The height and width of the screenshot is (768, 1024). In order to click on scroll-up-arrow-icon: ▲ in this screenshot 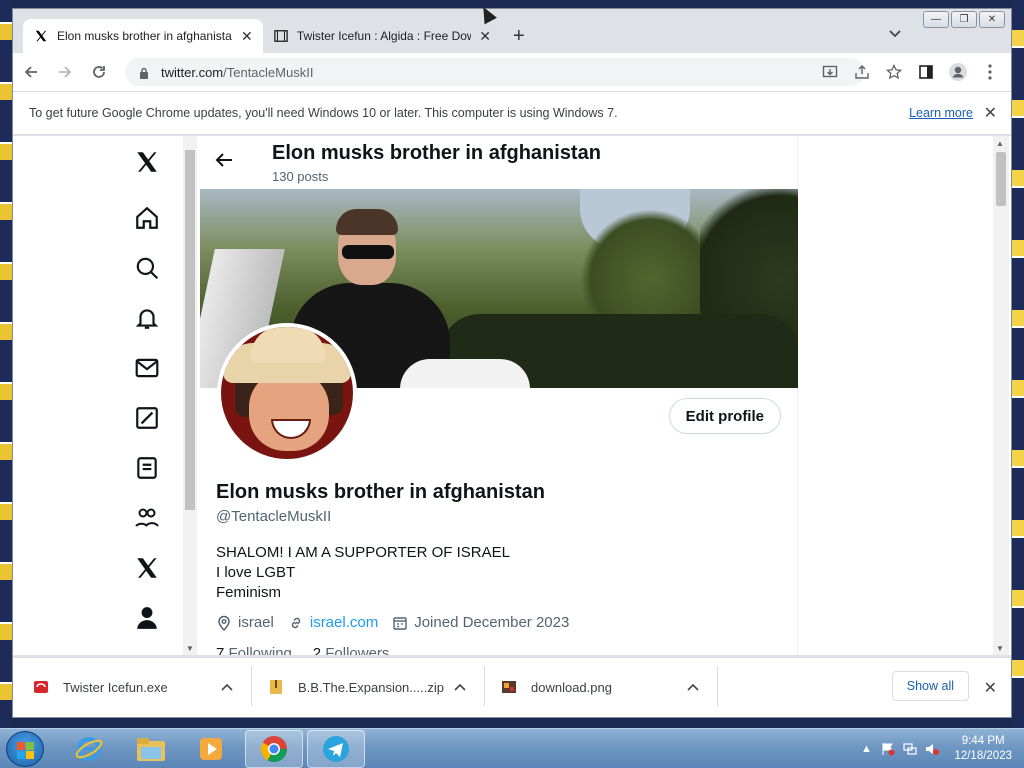, I will do `click(1000, 143)`.